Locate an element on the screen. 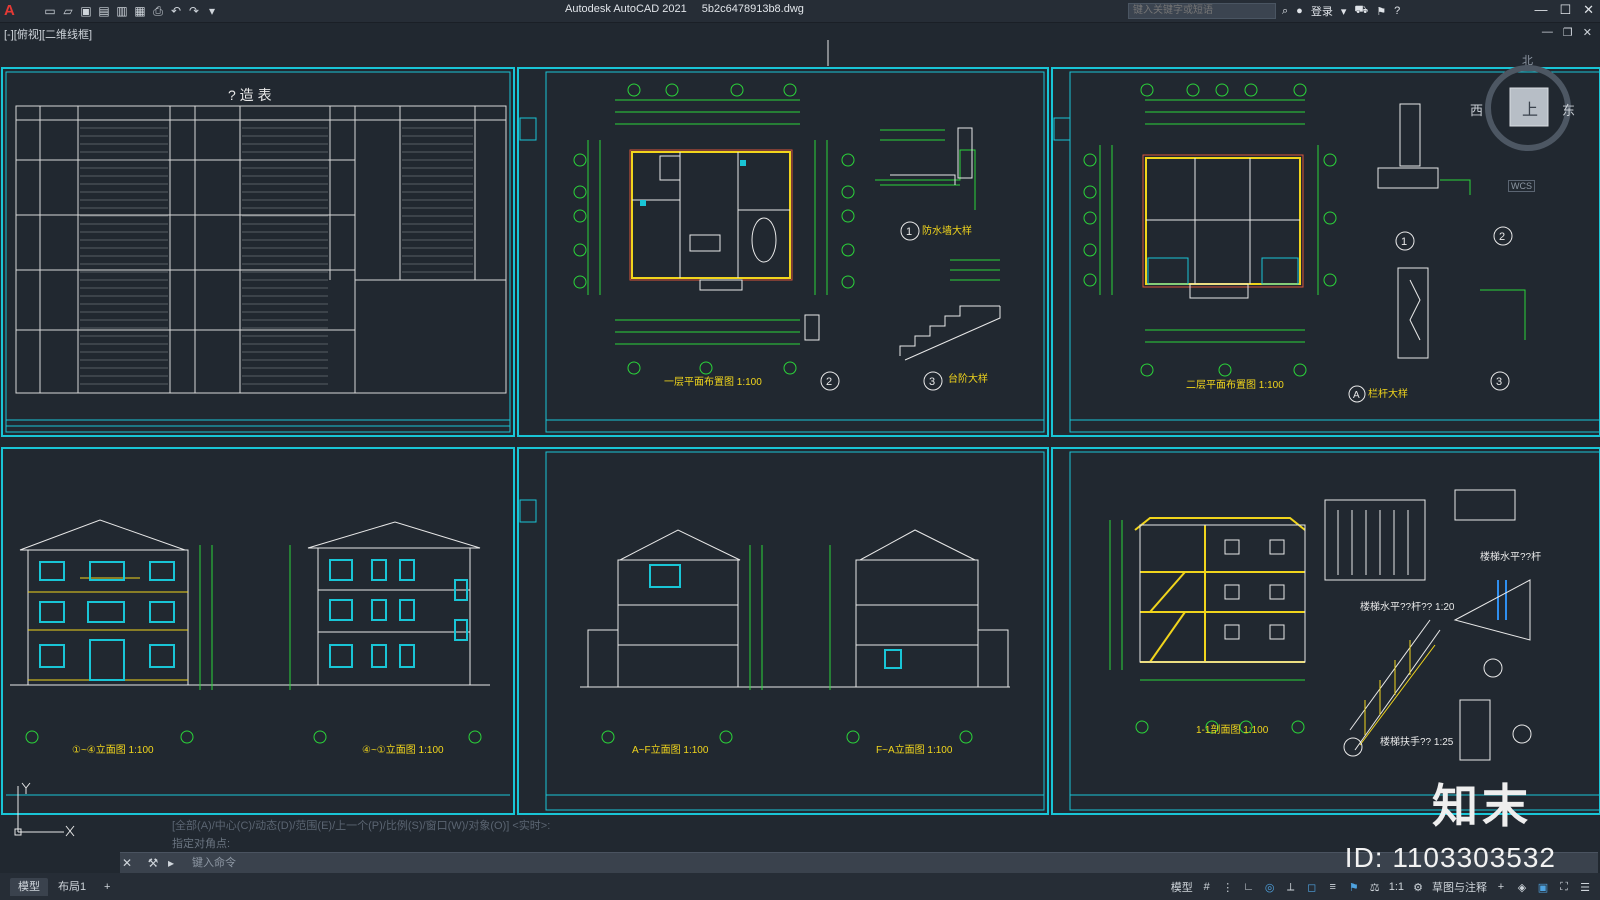 The height and width of the screenshot is (900, 1600). detail-1b-number: 1 is located at coordinates (1404, 242).